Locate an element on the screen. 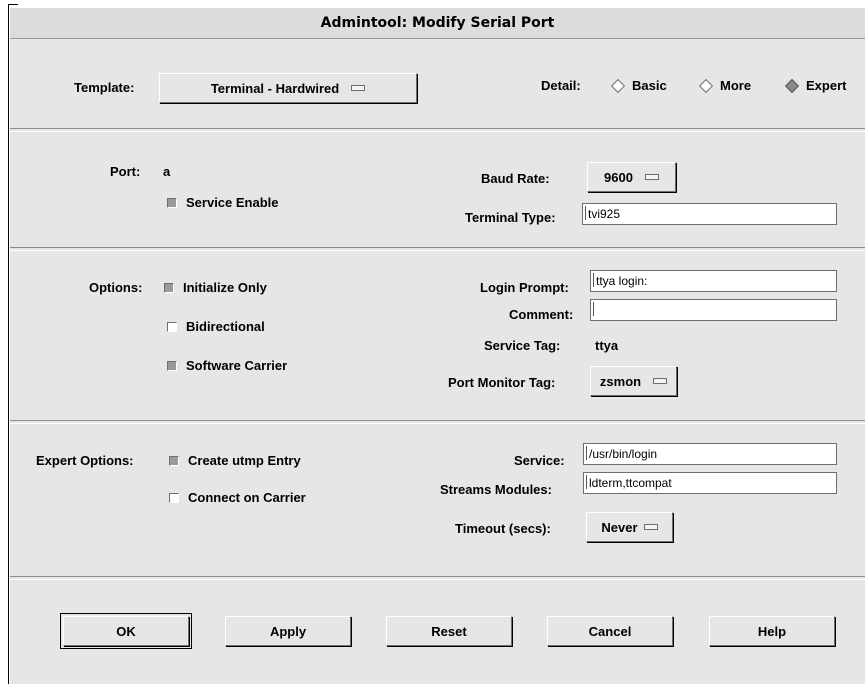 The height and width of the screenshot is (684, 865). port-label: Port: is located at coordinates (125, 171).